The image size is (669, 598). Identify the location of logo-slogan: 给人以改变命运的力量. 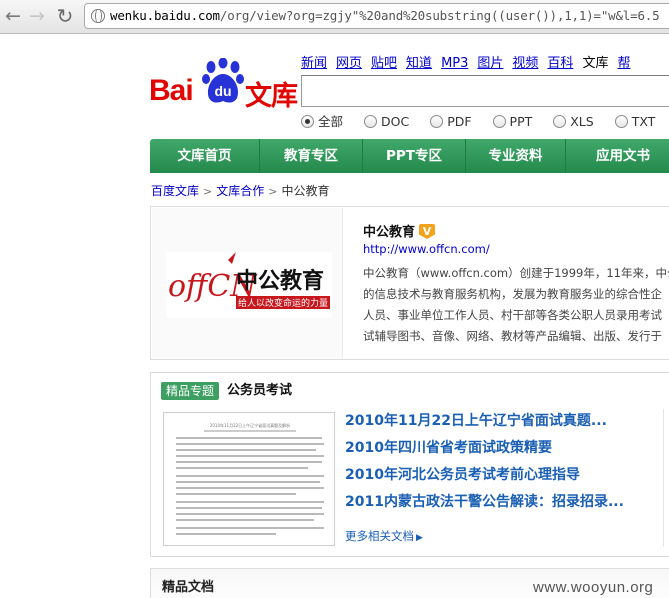
(283, 303).